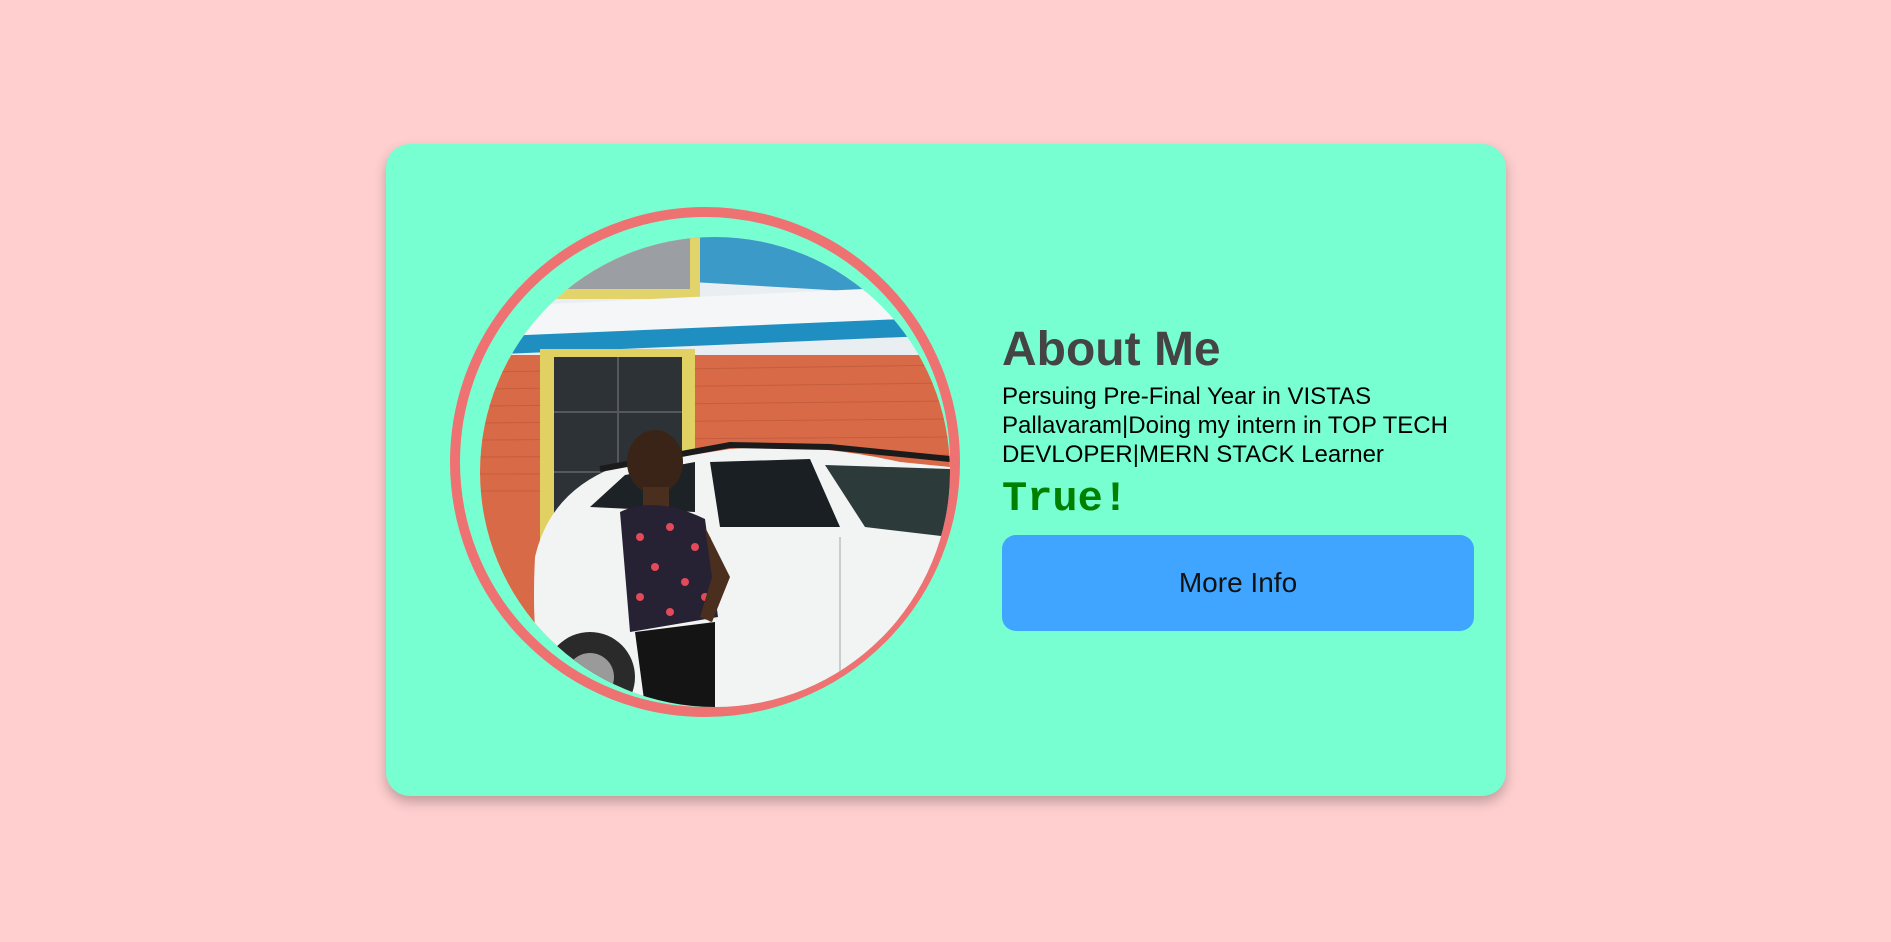 The image size is (1891, 942). I want to click on more-info-button: More Info, so click(1238, 583).